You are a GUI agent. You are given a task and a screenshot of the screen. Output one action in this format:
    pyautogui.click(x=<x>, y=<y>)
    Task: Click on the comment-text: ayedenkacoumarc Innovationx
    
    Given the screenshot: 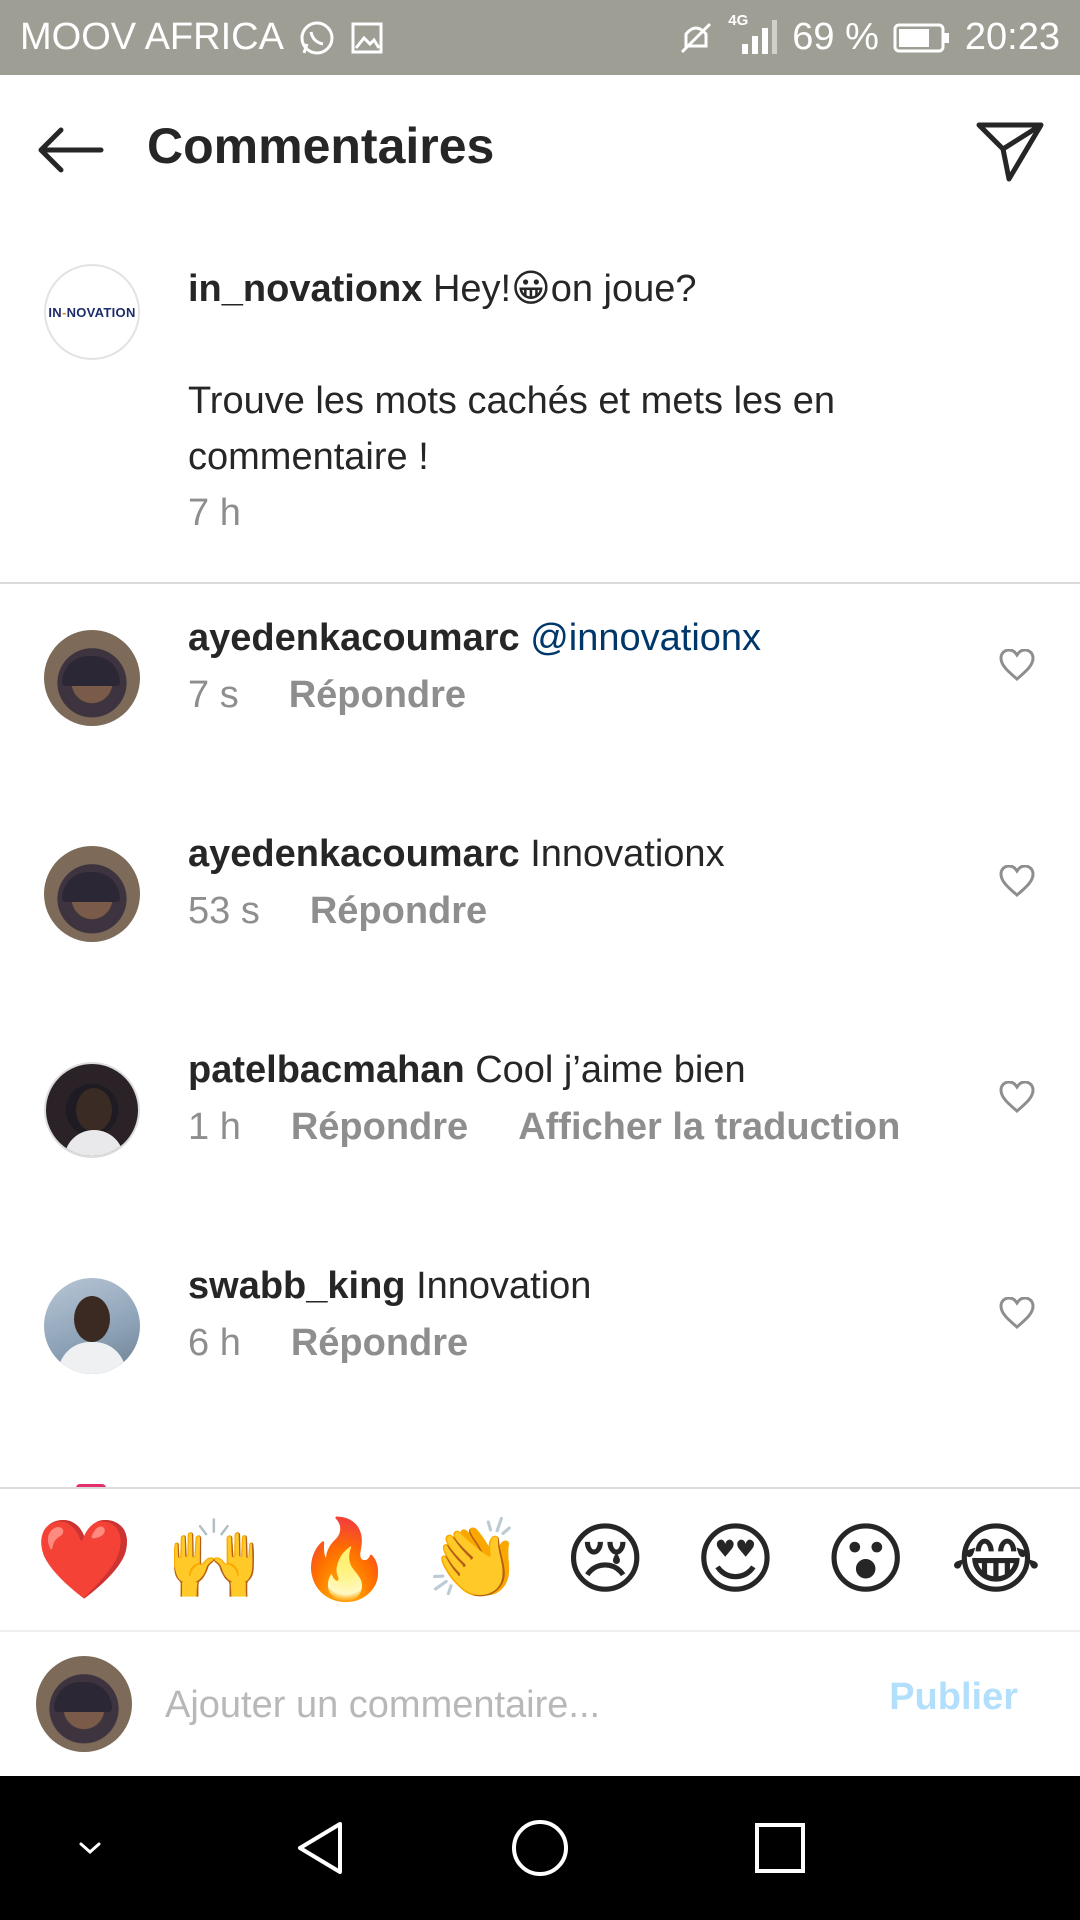 What is the action you would take?
    pyautogui.click(x=456, y=854)
    